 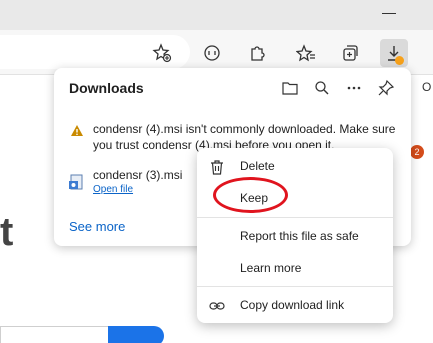 I want to click on menu-item-delete: Delete, so click(x=295, y=167).